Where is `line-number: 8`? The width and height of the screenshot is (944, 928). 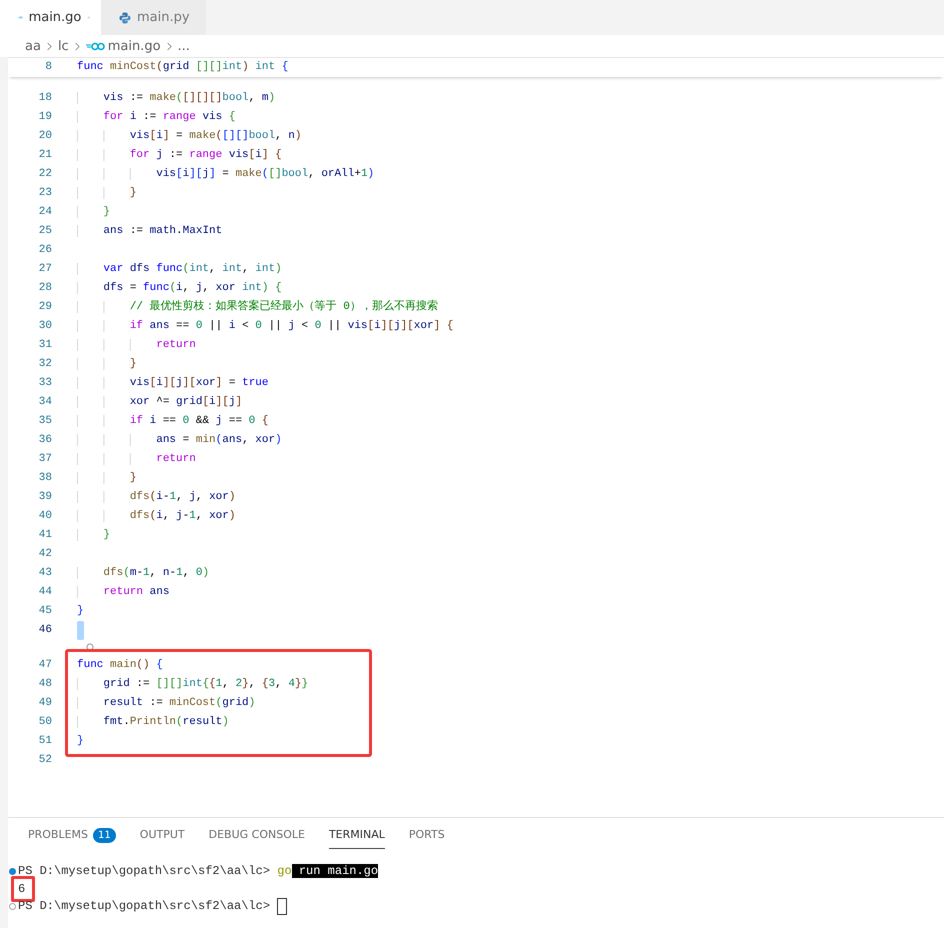
line-number: 8 is located at coordinates (48, 67).